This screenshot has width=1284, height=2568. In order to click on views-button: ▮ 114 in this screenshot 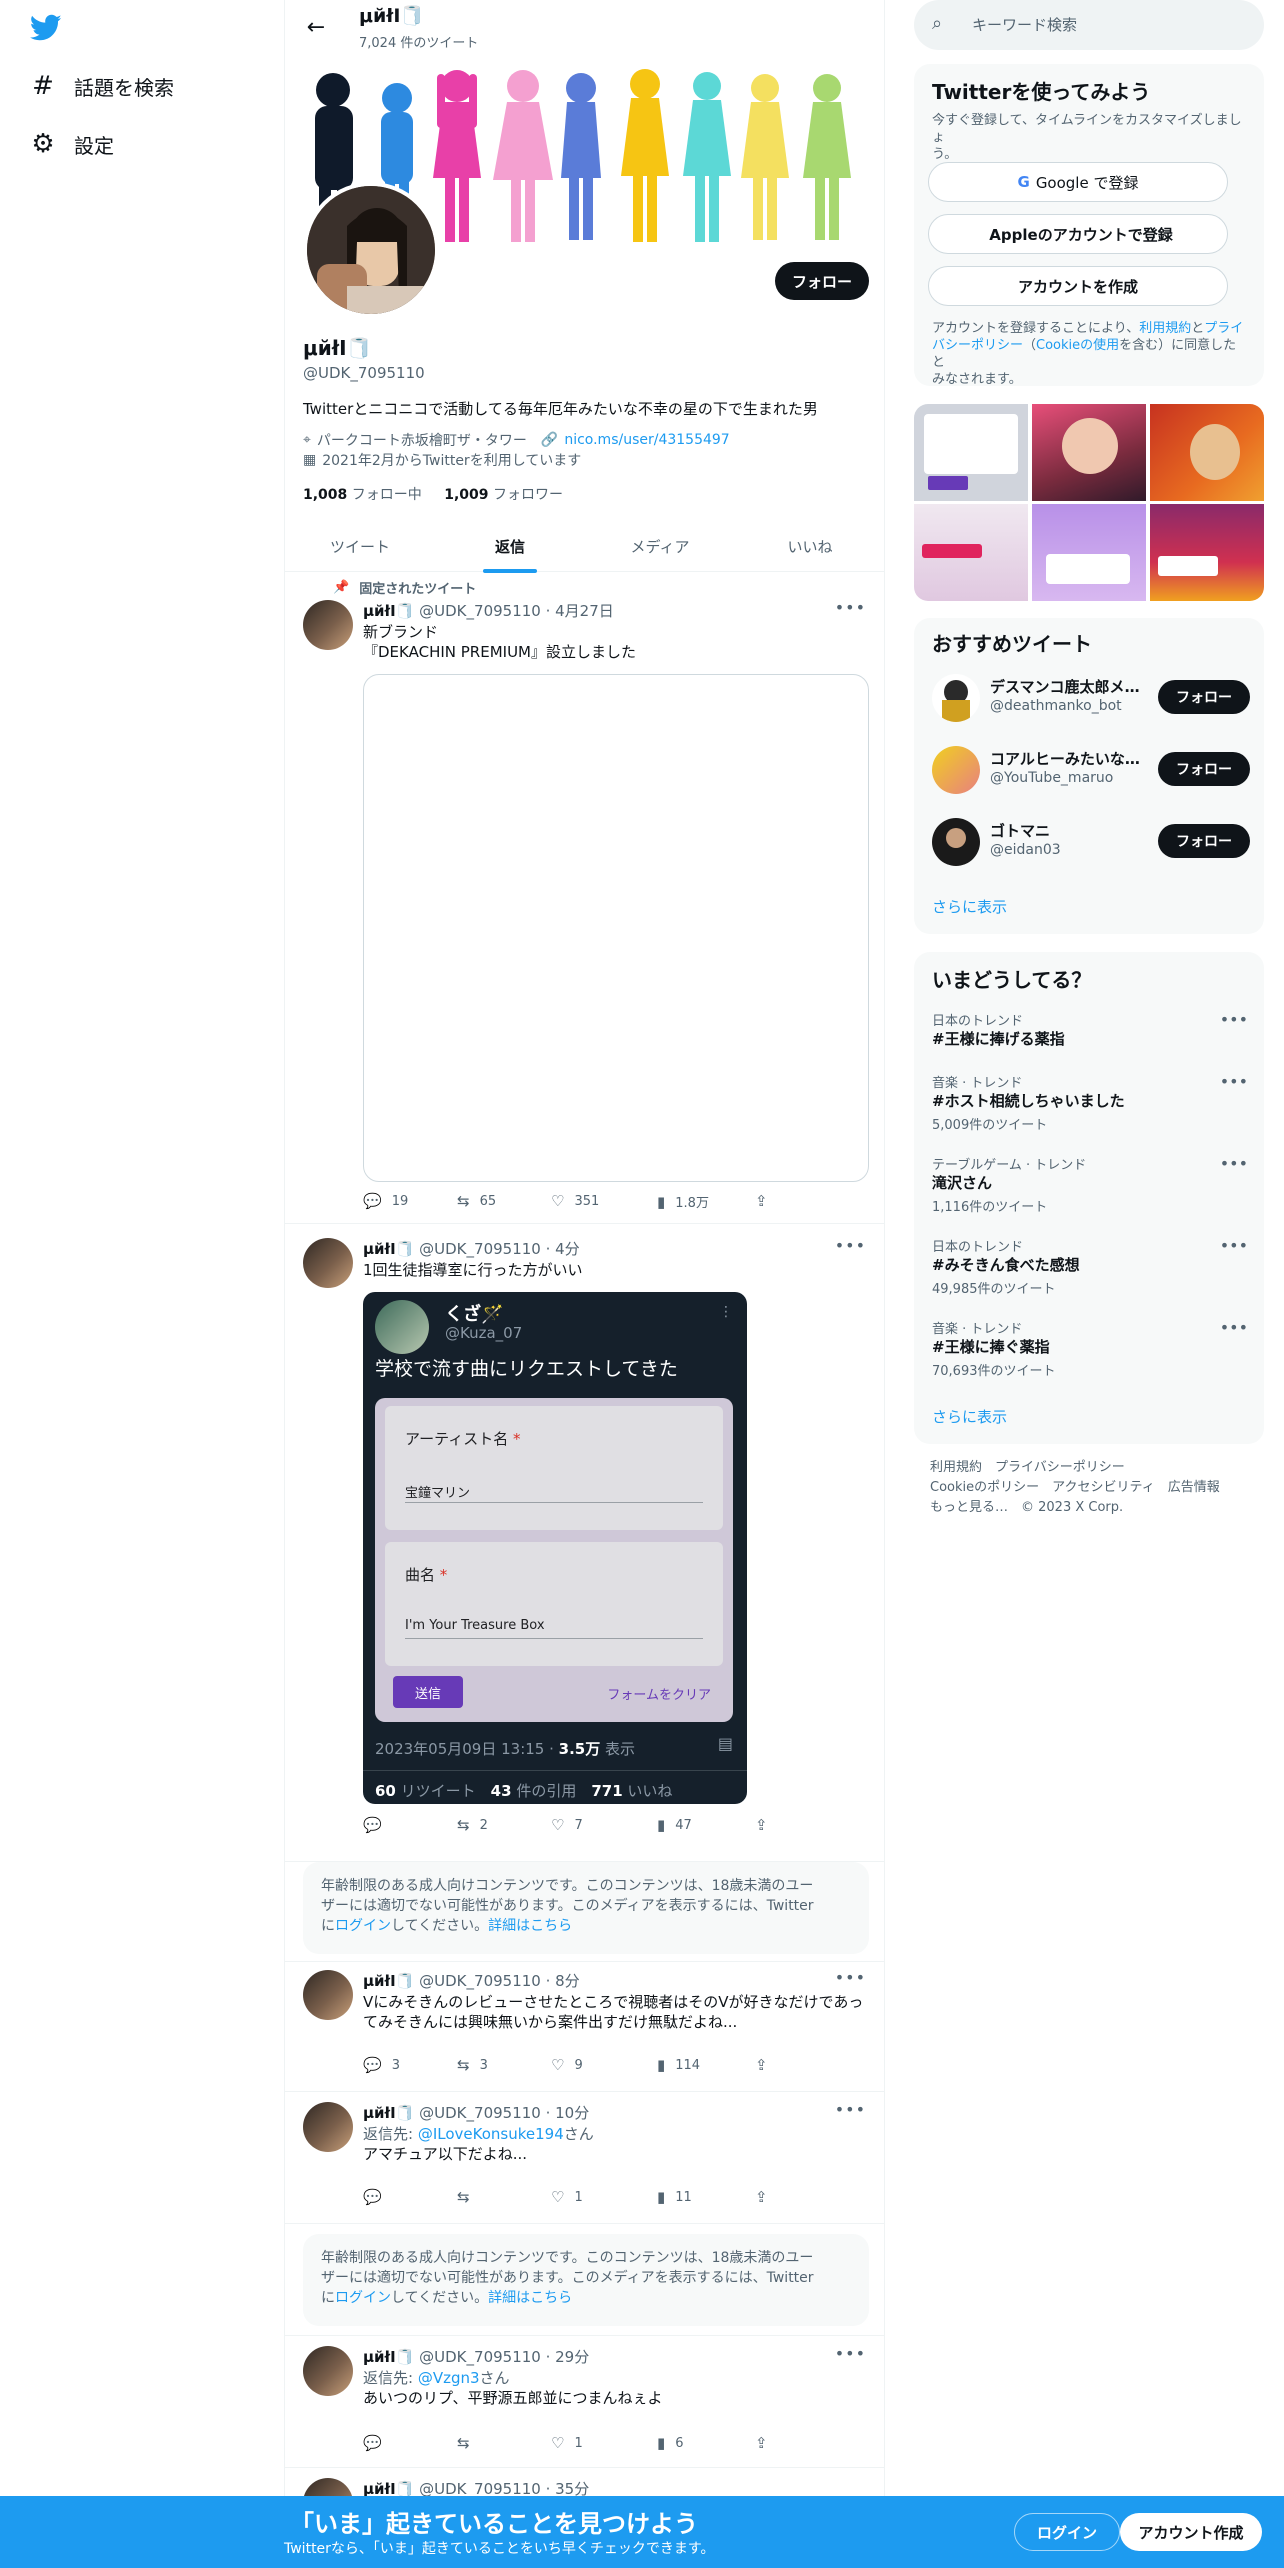, I will do `click(678, 2065)`.